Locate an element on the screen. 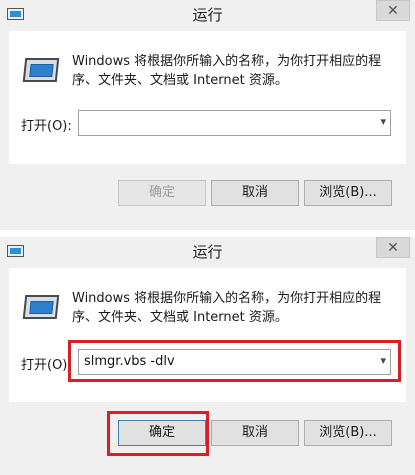 The height and width of the screenshot is (475, 415). ok-highlight-box is located at coordinates (158, 433).